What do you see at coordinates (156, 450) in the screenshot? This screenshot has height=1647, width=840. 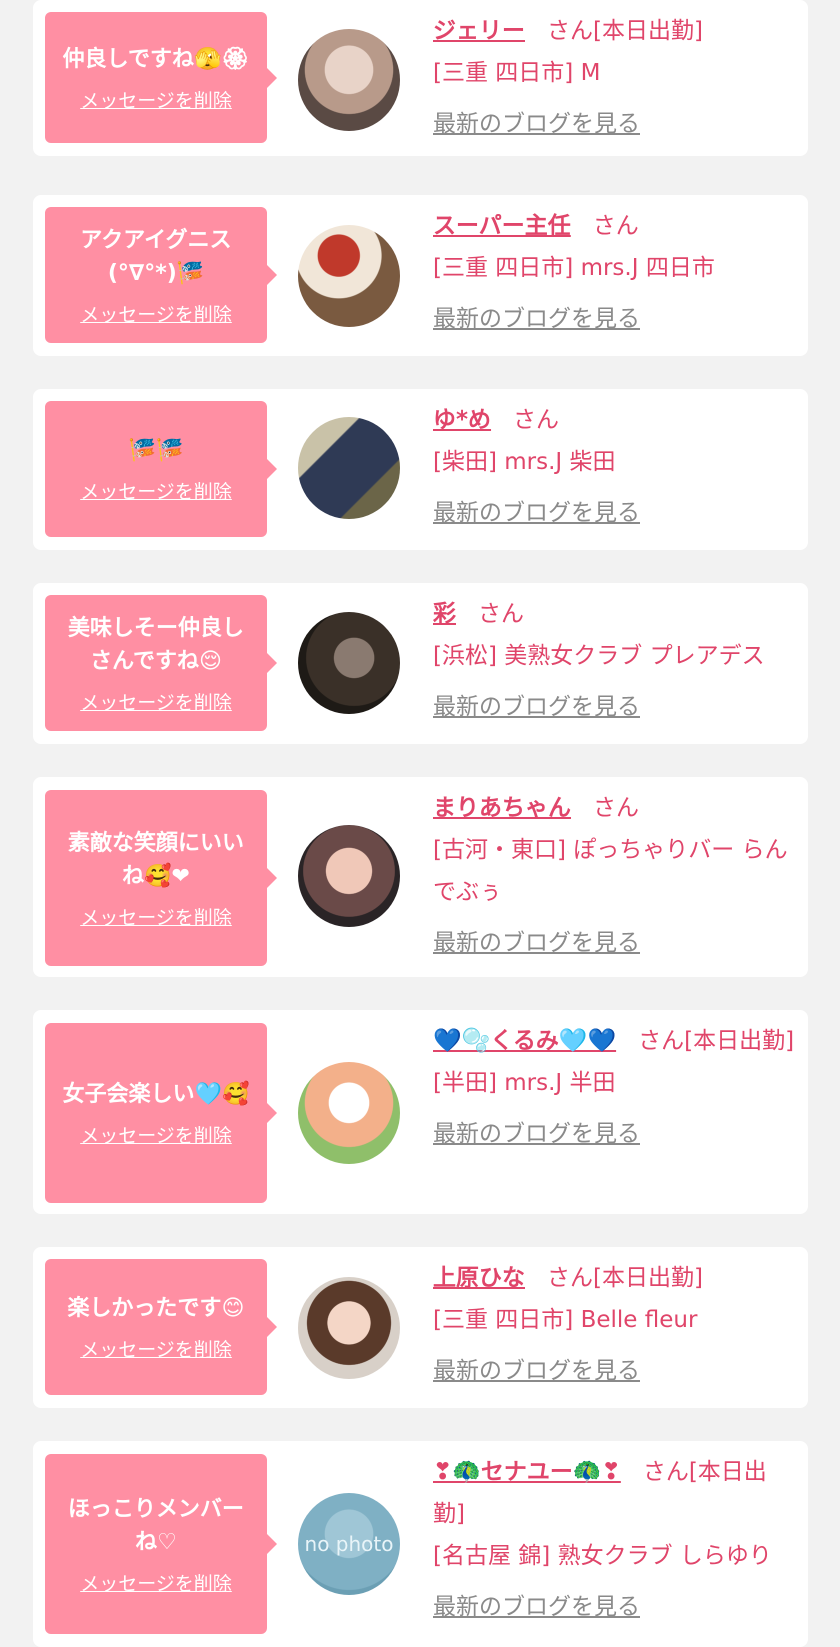 I see `message-text: 🎏🎏` at bounding box center [156, 450].